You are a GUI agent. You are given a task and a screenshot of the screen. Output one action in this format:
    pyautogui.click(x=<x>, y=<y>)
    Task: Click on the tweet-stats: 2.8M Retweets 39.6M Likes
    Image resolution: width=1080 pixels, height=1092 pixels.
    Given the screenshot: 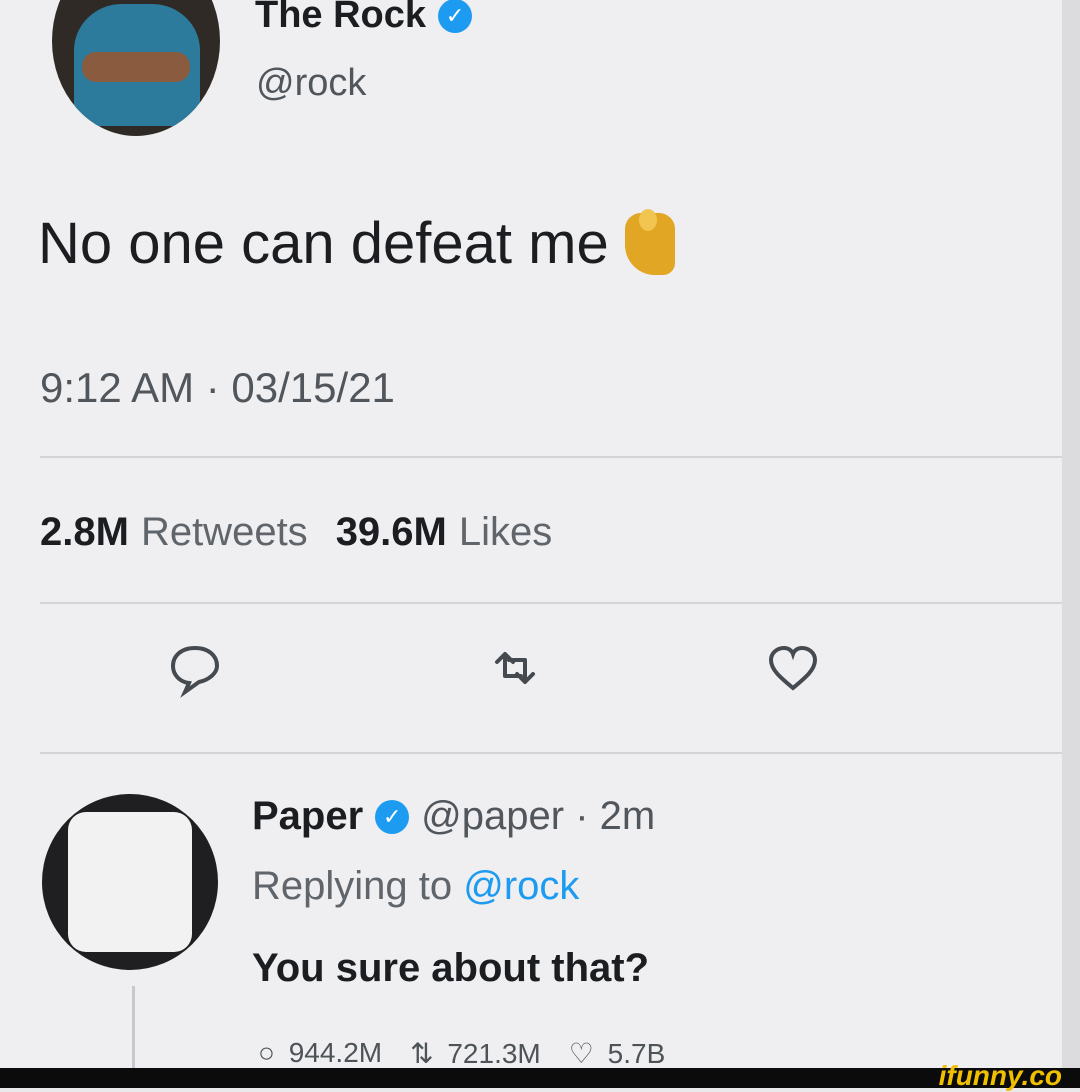 What is the action you would take?
    pyautogui.click(x=304, y=532)
    